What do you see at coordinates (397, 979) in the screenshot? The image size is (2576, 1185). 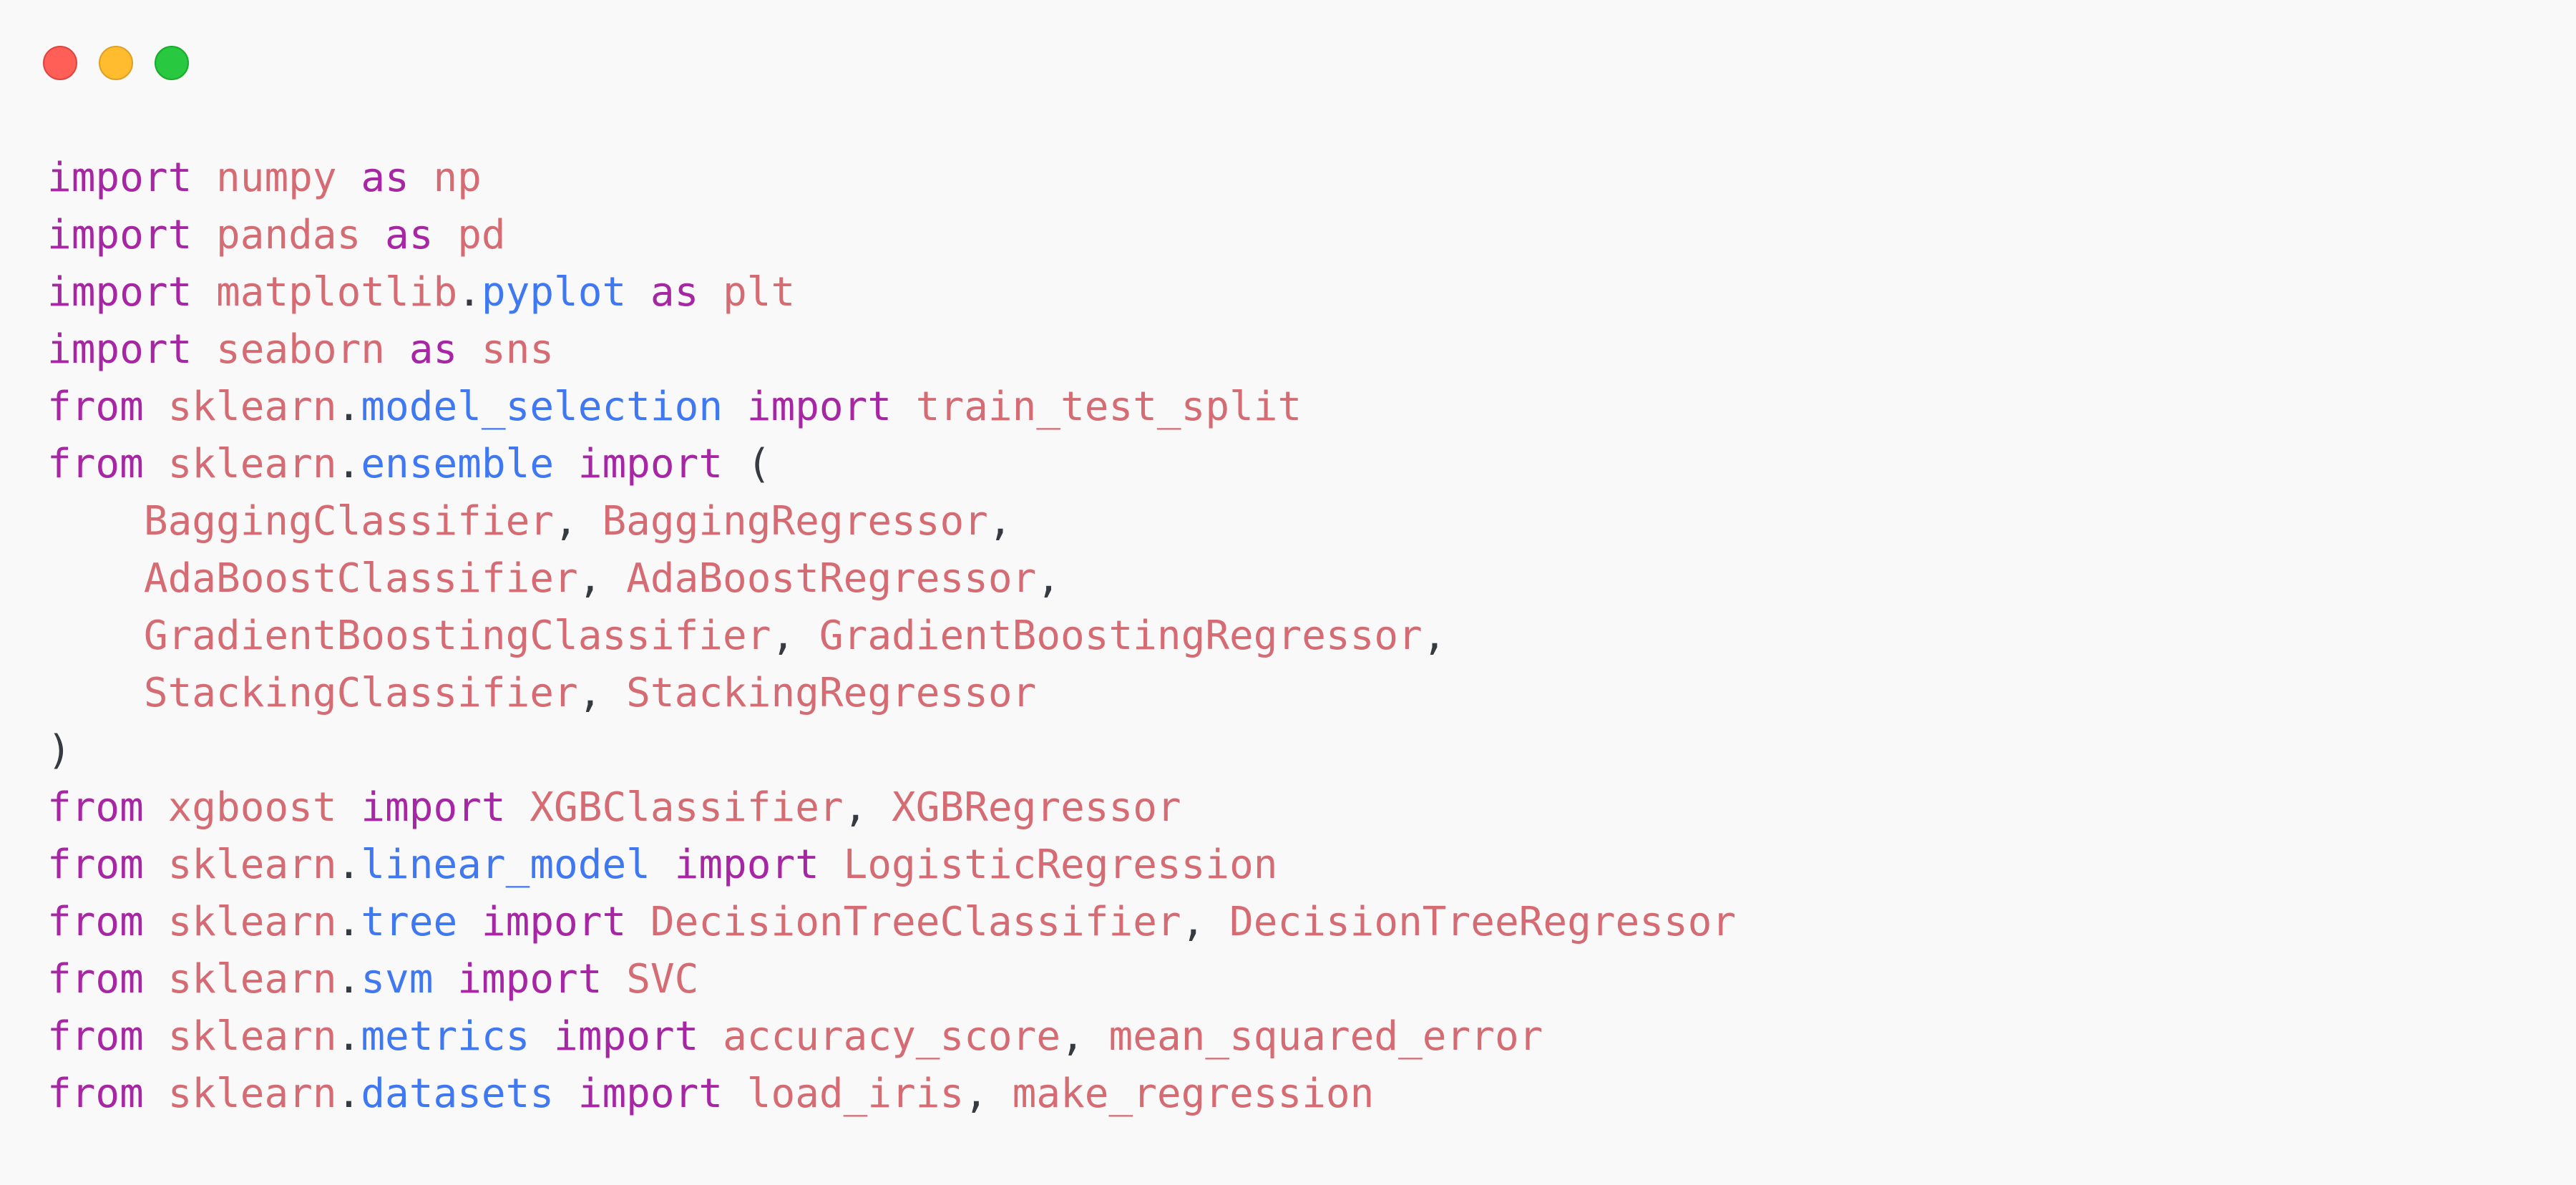 I see `code-token: svm` at bounding box center [397, 979].